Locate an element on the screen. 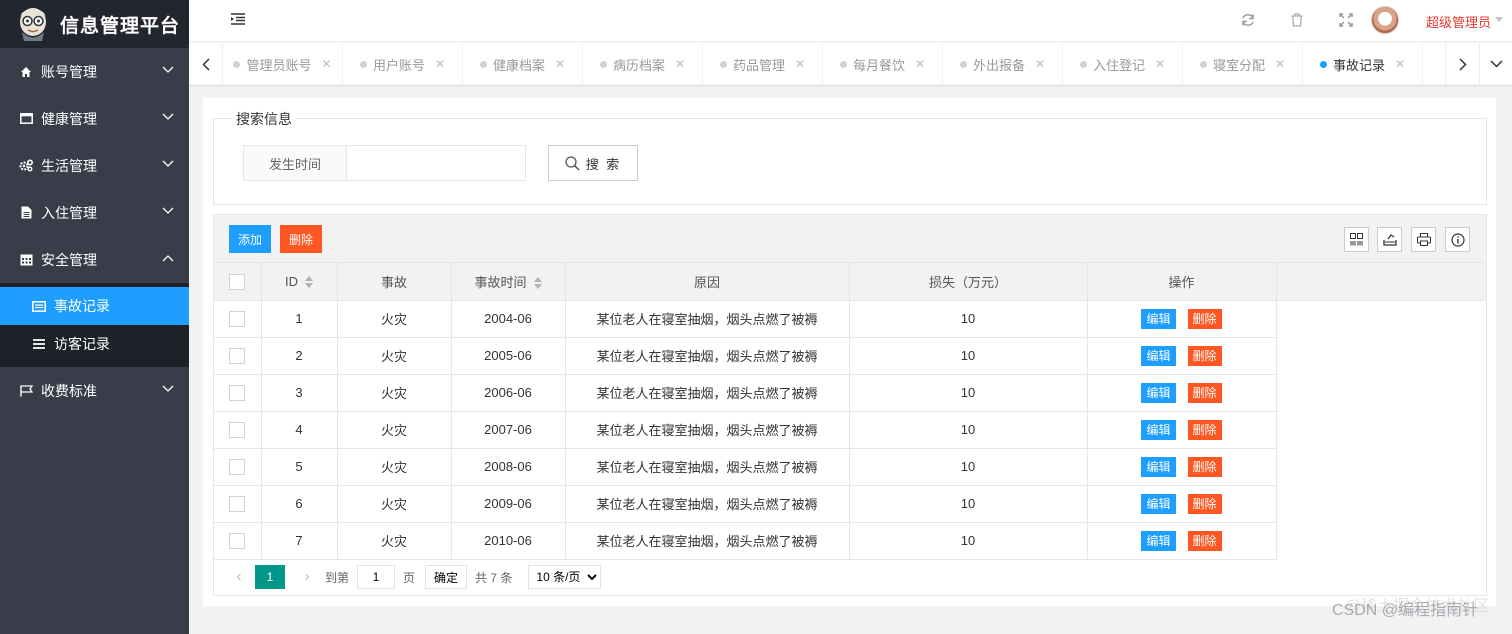  refresh-icon is located at coordinates (1248, 20).